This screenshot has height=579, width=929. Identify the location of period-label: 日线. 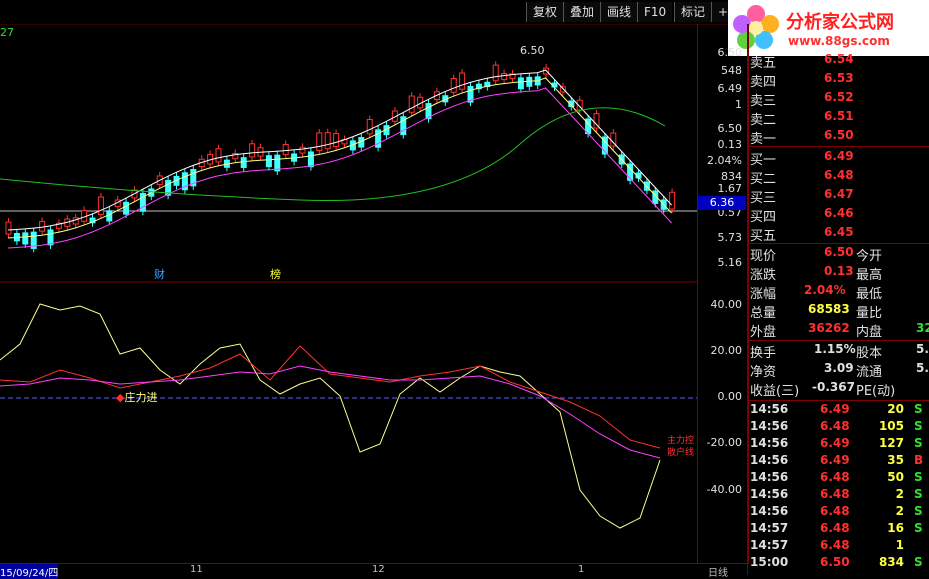
(718, 571).